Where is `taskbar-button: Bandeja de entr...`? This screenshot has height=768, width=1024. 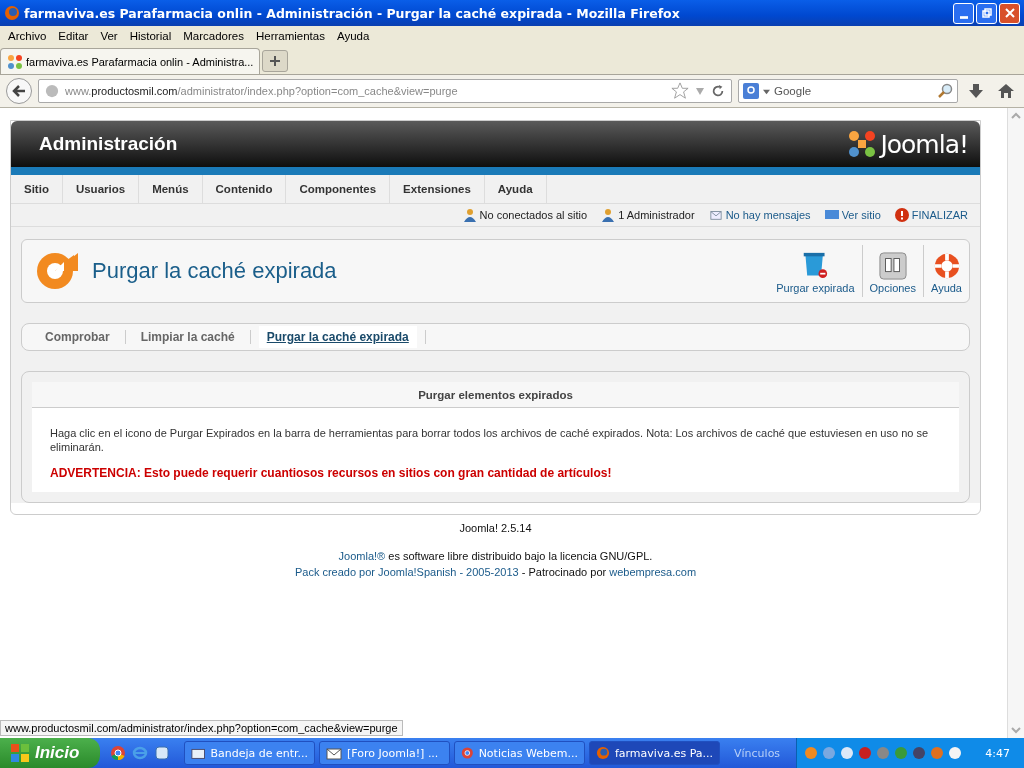
taskbar-button: Bandeja de entr... is located at coordinates (249, 753).